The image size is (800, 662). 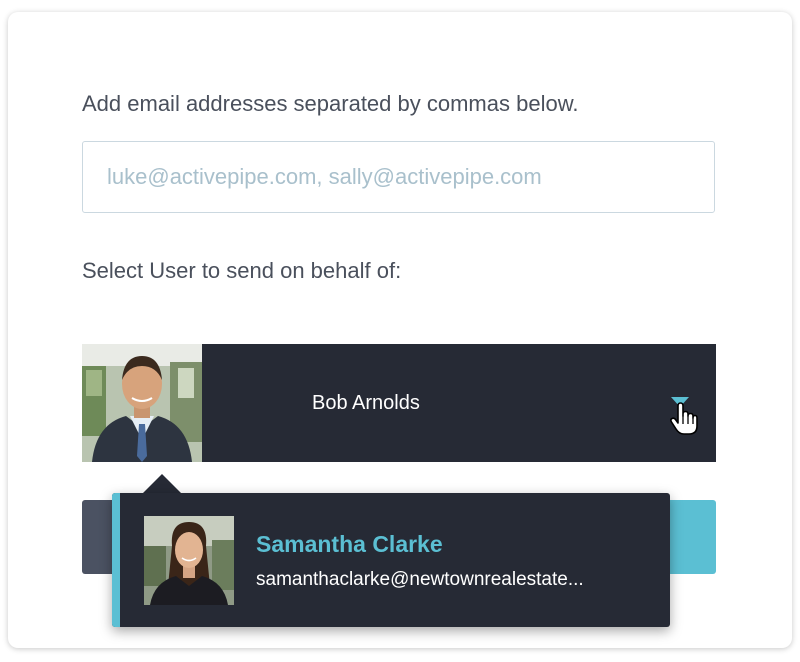 I want to click on selected-user-name: Bob Arnolds, so click(x=366, y=403).